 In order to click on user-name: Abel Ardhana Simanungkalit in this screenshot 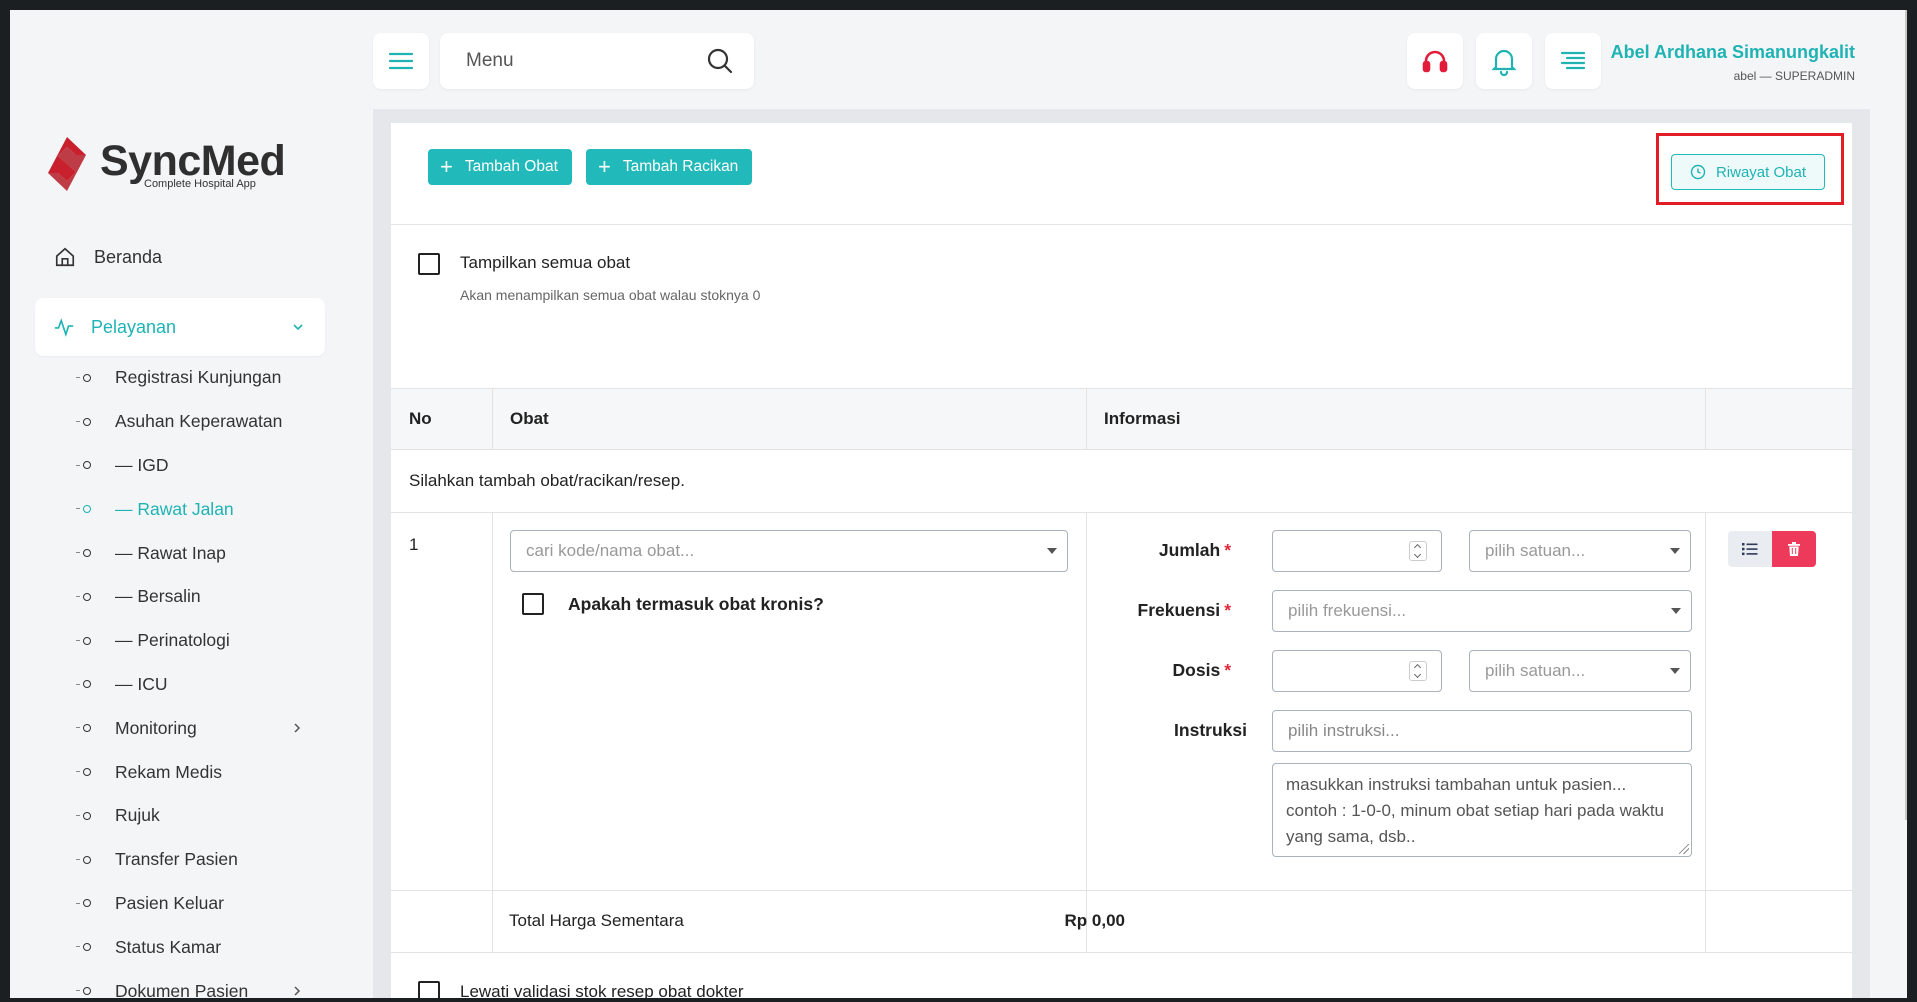, I will do `click(1732, 52)`.